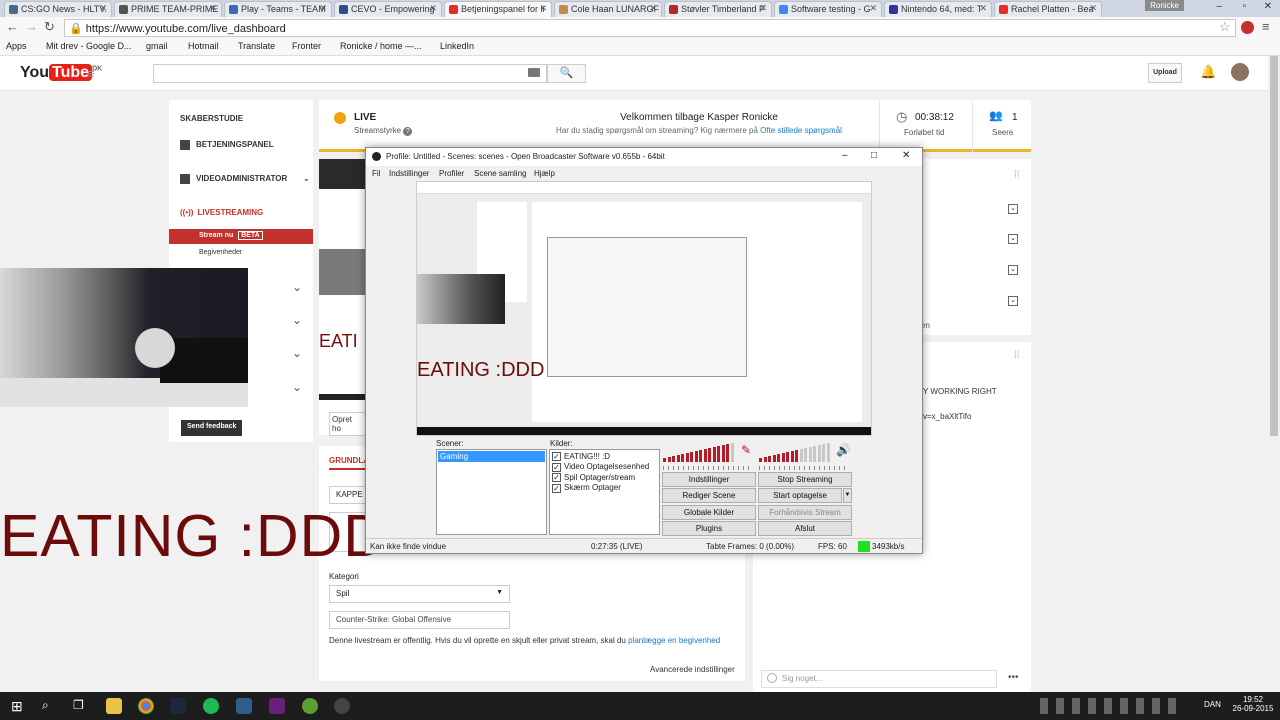 The width and height of the screenshot is (1280, 720). Describe the element at coordinates (566, 73) in the screenshot. I see `search-button: 🔍` at that location.